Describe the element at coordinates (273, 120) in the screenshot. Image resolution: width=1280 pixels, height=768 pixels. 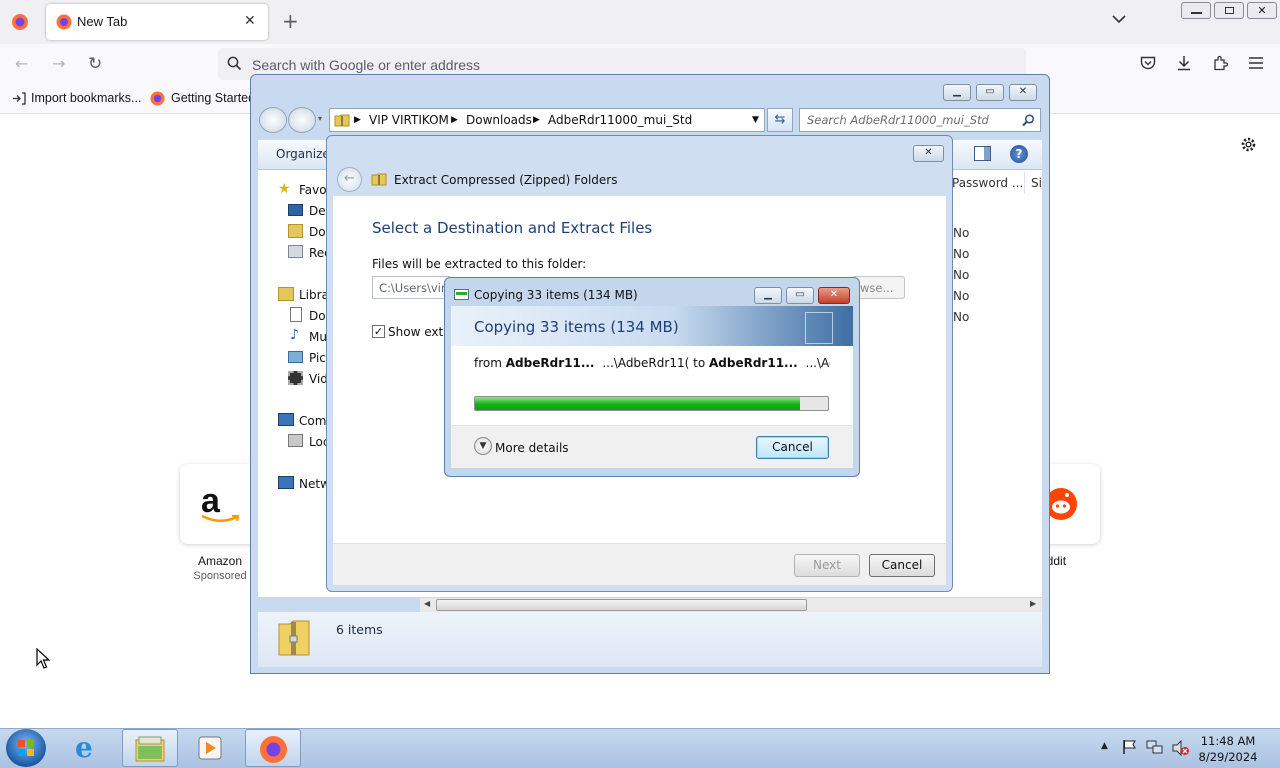
I see `explorer-back-button` at that location.